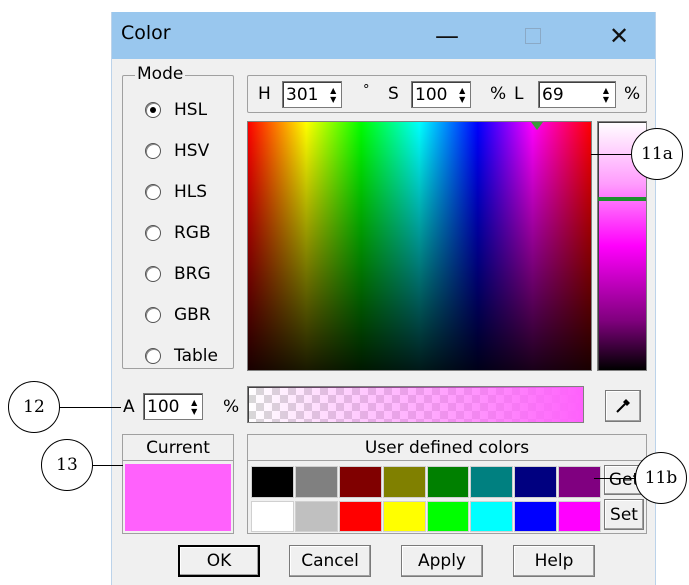 Image resolution: width=689 pixels, height=585 pixels. What do you see at coordinates (196, 356) in the screenshot?
I see `mode-option-label: Table` at bounding box center [196, 356].